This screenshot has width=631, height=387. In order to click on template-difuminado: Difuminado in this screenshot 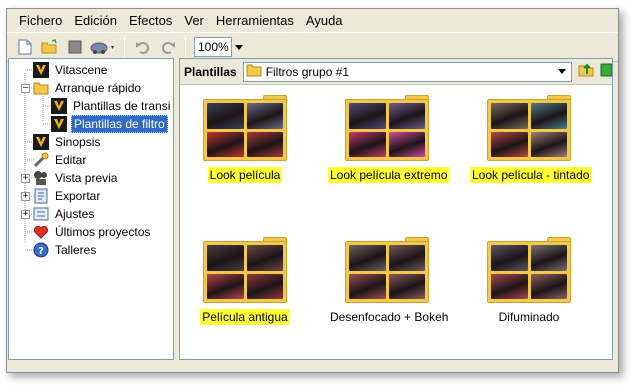, I will do `click(529, 281)`.